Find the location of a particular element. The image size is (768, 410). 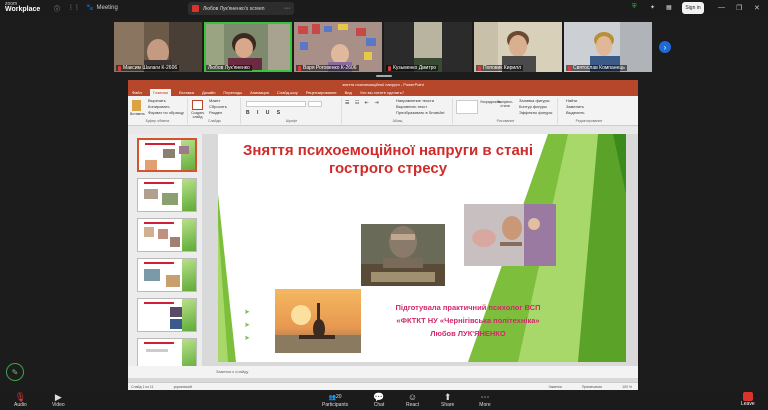

tab-insert: Вставка is located at coordinates (186, 92).